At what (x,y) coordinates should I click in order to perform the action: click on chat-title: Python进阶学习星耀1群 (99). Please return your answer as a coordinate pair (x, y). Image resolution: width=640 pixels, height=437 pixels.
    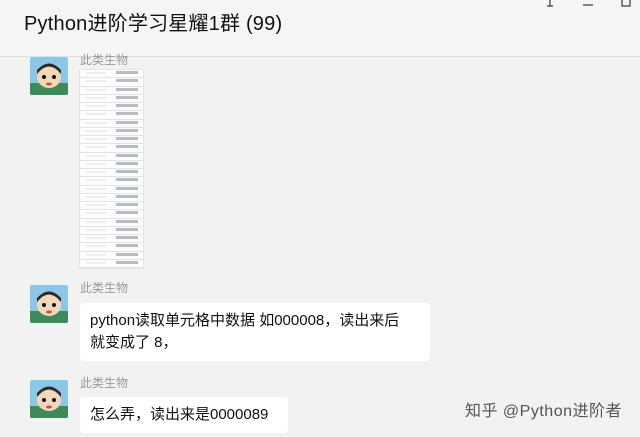
    Looking at the image, I should click on (153, 24).